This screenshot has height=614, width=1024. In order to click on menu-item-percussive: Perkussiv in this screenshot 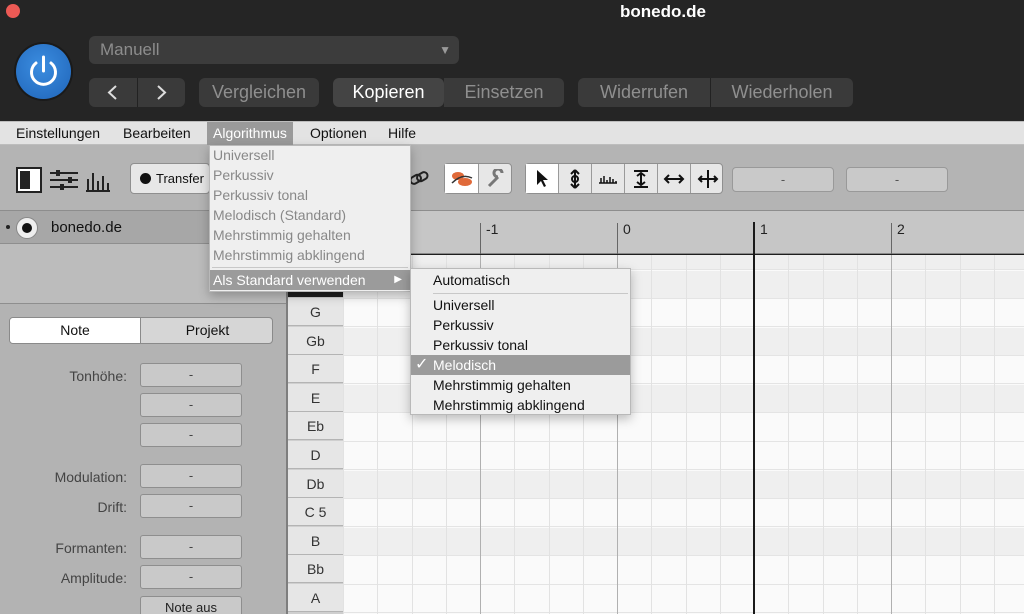, I will do `click(242, 175)`.